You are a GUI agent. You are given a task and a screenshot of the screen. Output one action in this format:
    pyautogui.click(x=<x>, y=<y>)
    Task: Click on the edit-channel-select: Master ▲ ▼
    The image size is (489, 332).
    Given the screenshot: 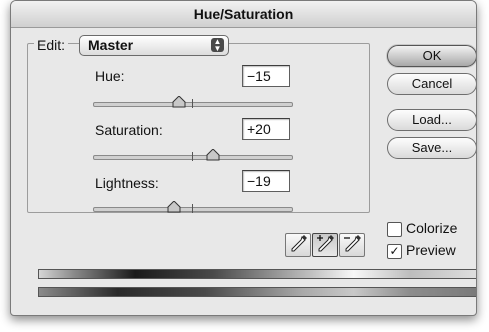 What is the action you would take?
    pyautogui.click(x=154, y=45)
    